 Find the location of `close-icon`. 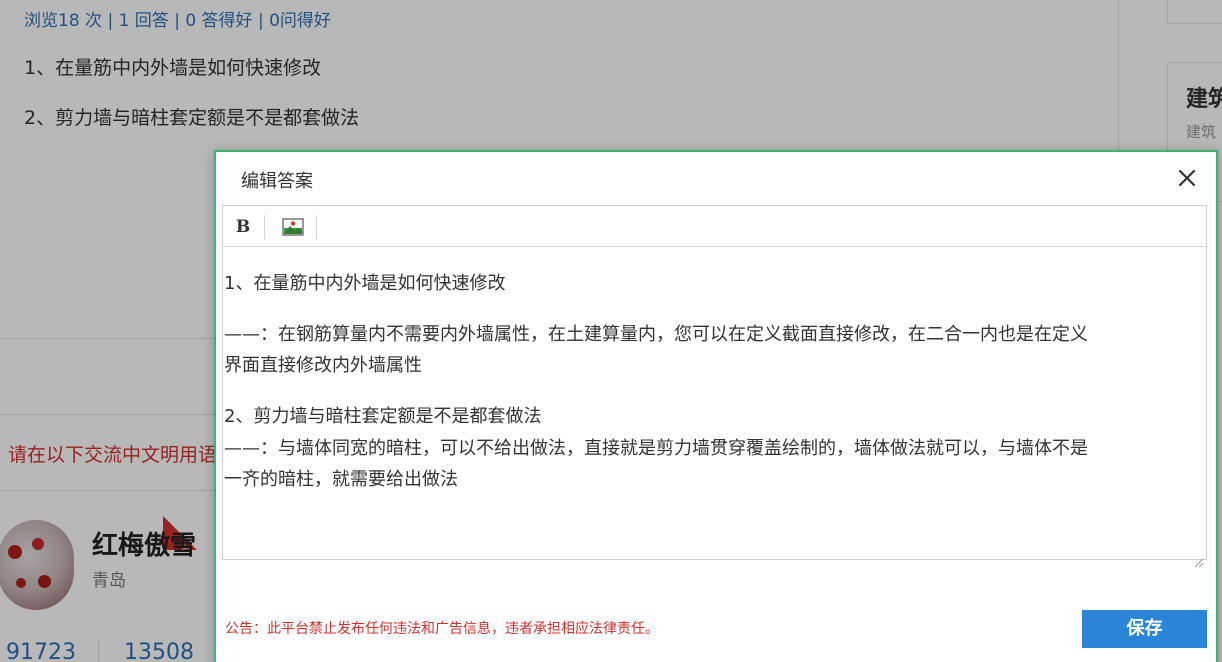

close-icon is located at coordinates (1187, 178).